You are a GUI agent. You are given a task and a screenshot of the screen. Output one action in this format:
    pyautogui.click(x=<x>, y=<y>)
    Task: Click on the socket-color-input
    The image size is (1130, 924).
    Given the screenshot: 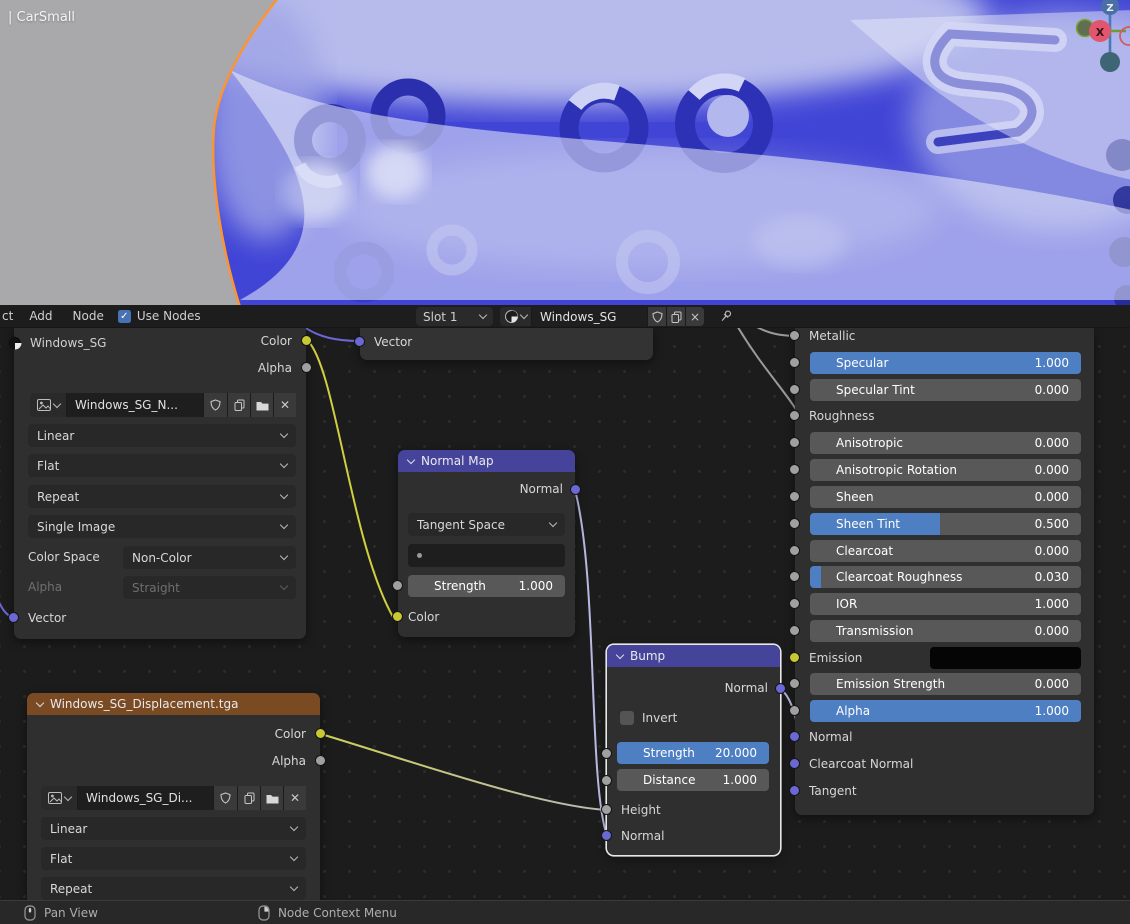 What is the action you would take?
    pyautogui.click(x=397, y=616)
    